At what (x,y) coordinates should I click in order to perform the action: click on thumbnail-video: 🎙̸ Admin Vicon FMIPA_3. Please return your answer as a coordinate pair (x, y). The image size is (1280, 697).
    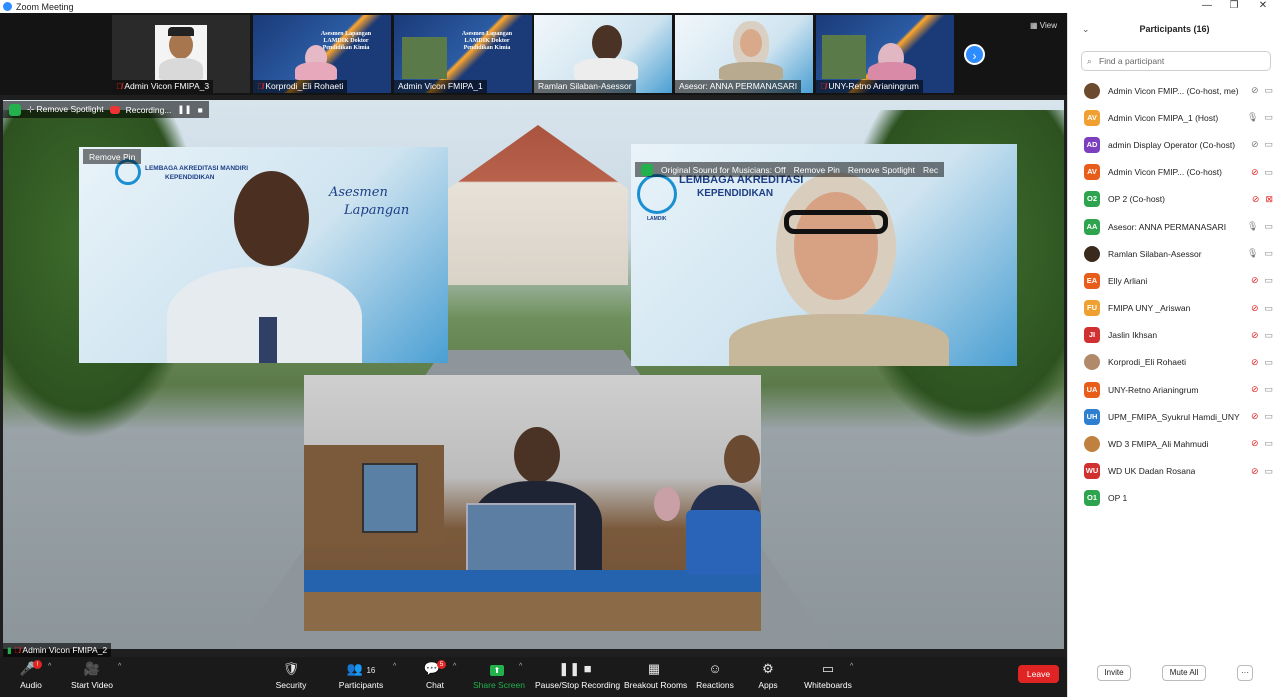
    Looking at the image, I should click on (181, 54).